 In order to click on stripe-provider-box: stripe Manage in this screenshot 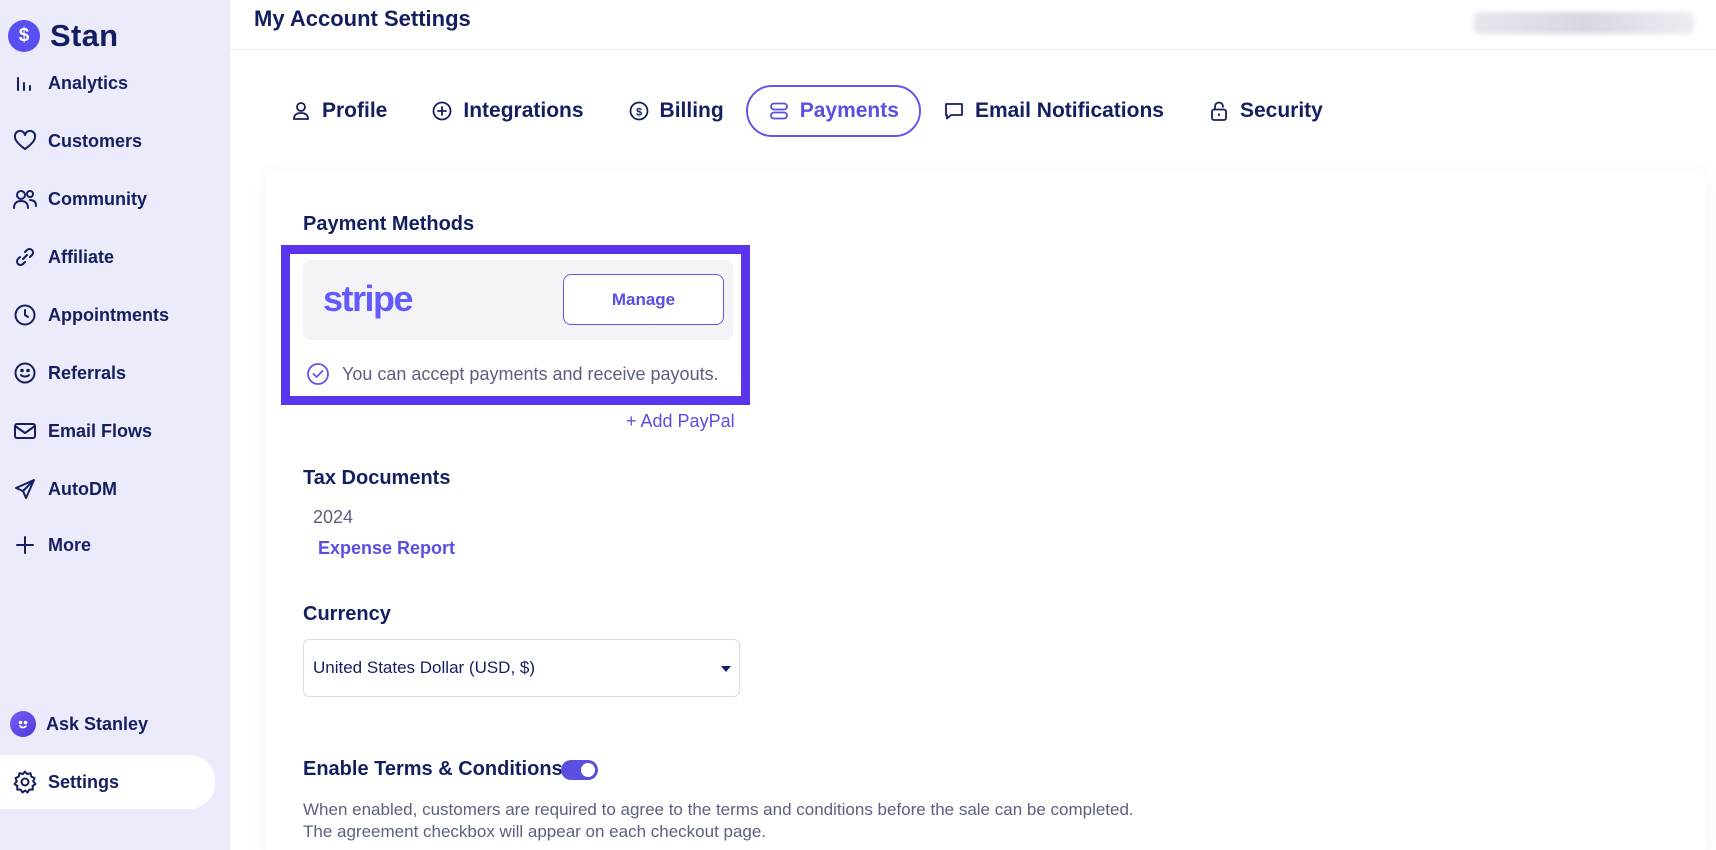, I will do `click(518, 300)`.